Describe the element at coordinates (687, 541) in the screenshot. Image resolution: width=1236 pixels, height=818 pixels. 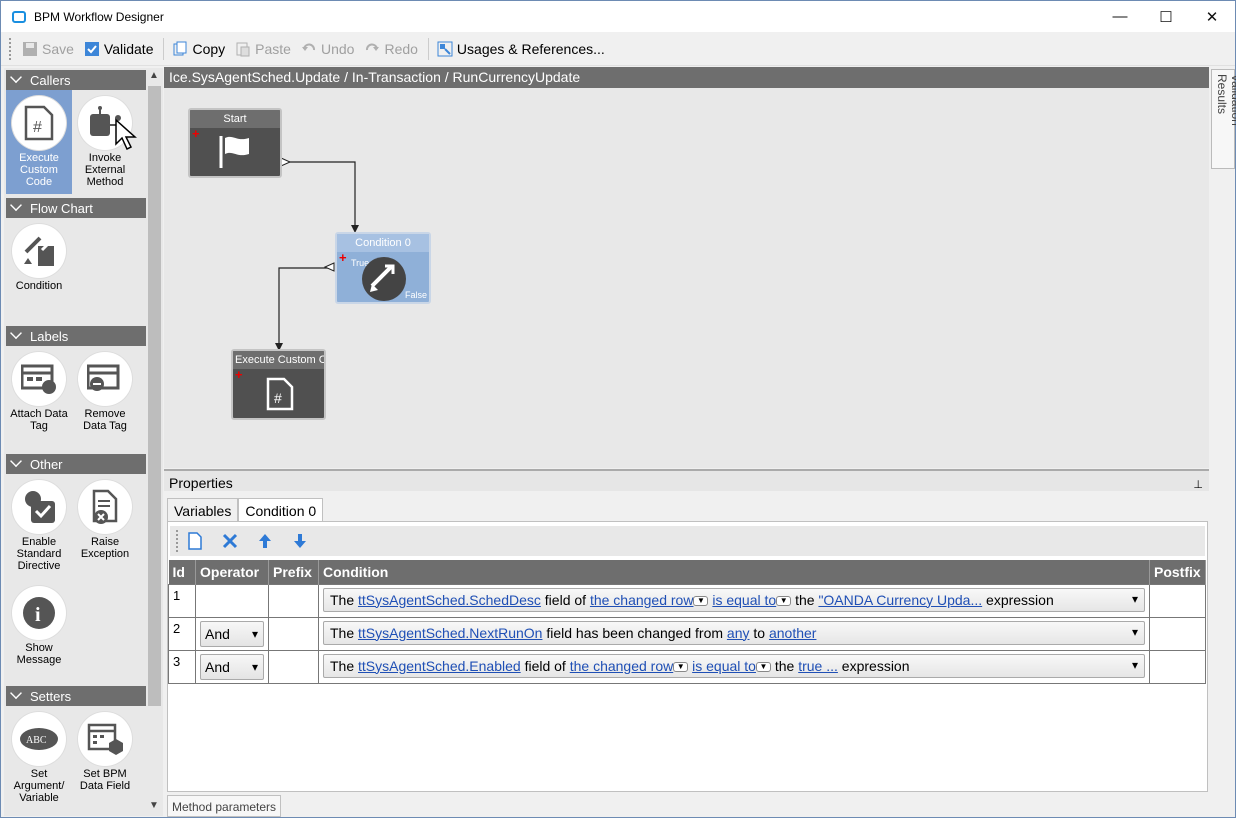
I see `condition-toolbar` at that location.